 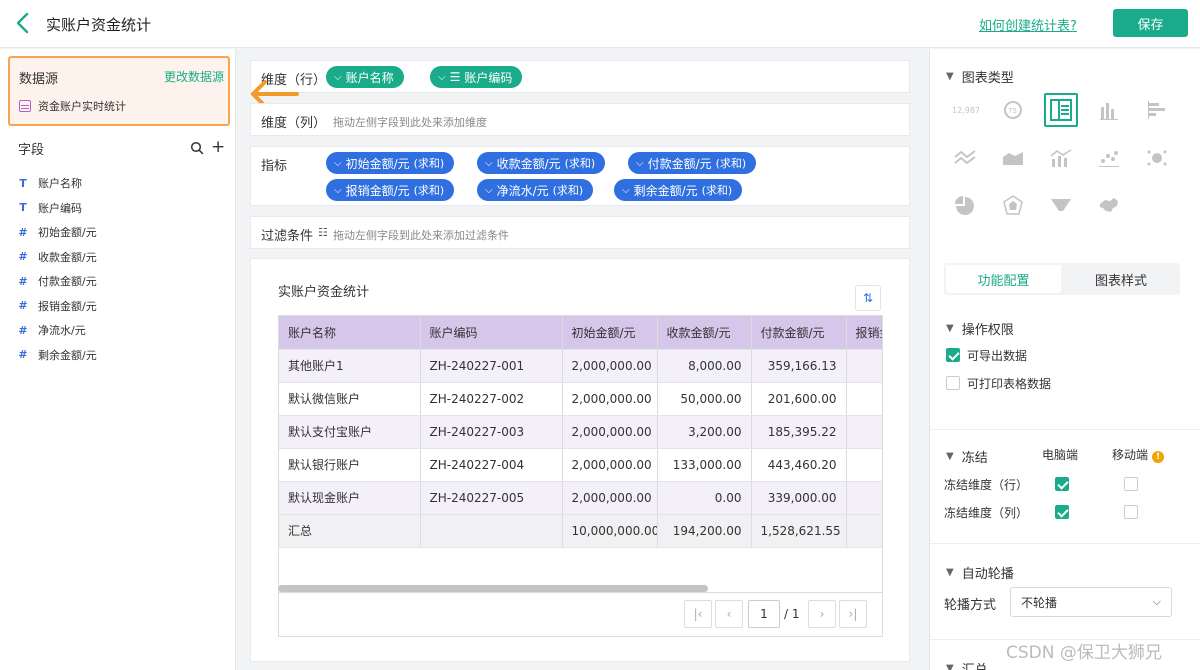 What do you see at coordinates (974, 458) in the screenshot?
I see `section-title: 冻结` at bounding box center [974, 458].